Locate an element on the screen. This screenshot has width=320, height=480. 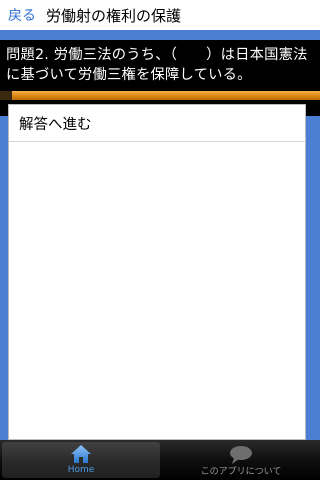
question-text: 問題2. 労働三法のうち、（ ）は日本国憲法に基づいて労働三権を保障している。 is located at coordinates (158, 66).